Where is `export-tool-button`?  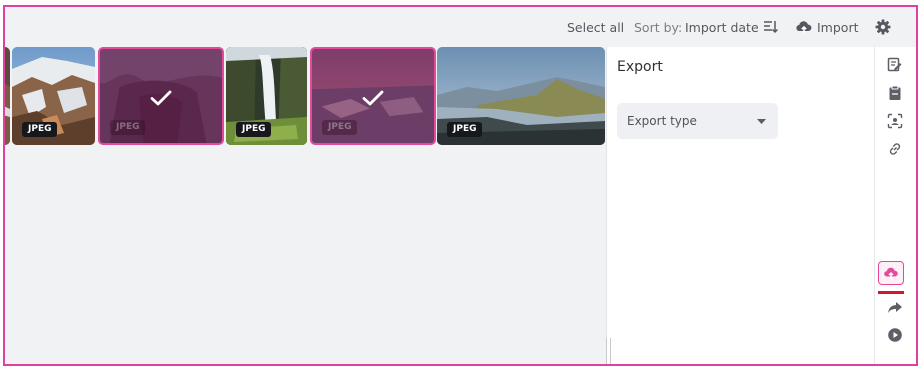
export-tool-button is located at coordinates (891, 273).